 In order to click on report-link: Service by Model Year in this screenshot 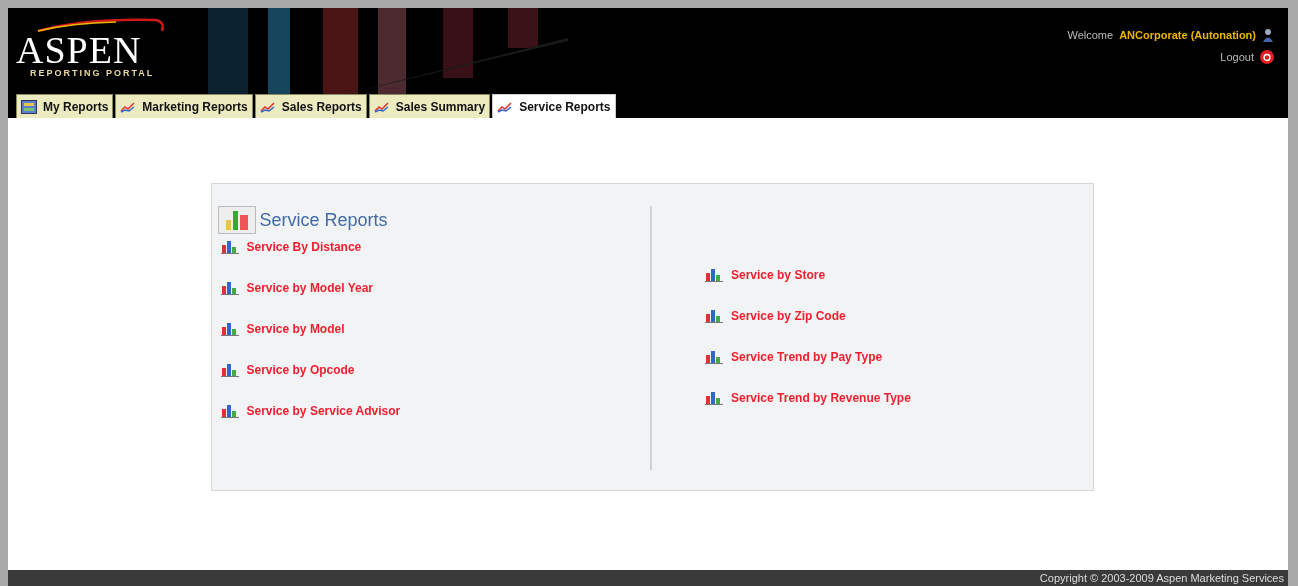, I will do `click(309, 288)`.